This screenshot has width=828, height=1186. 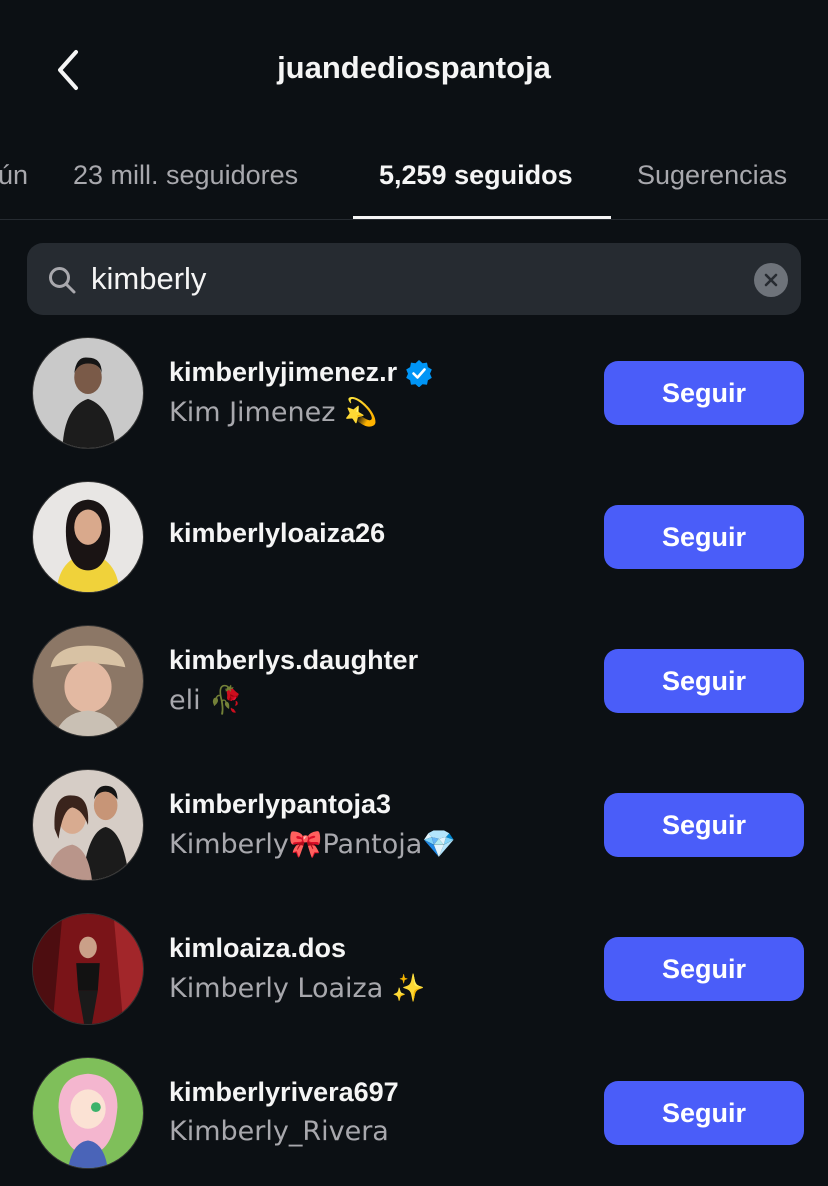 What do you see at coordinates (206, 700) in the screenshot?
I see `full-name: eli 🥀` at bounding box center [206, 700].